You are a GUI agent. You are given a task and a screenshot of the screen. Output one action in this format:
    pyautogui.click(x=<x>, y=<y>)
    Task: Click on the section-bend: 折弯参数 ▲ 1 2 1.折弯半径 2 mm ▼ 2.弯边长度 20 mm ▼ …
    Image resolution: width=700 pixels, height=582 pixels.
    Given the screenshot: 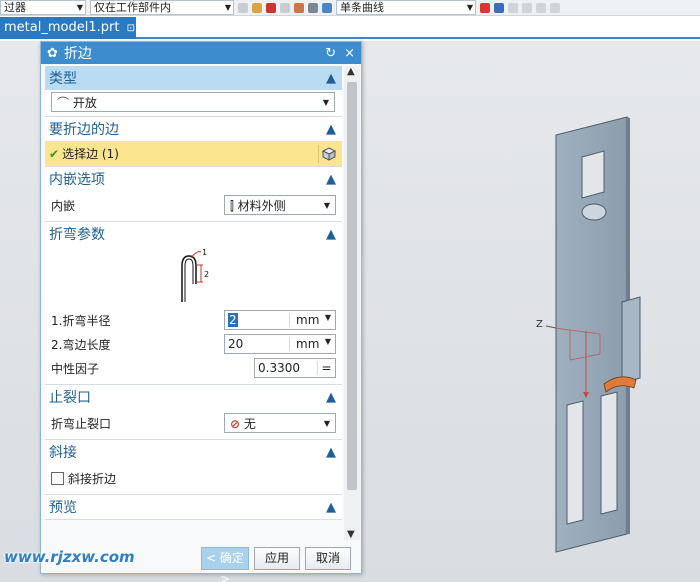 What is the action you would take?
    pyautogui.click(x=193, y=303)
    